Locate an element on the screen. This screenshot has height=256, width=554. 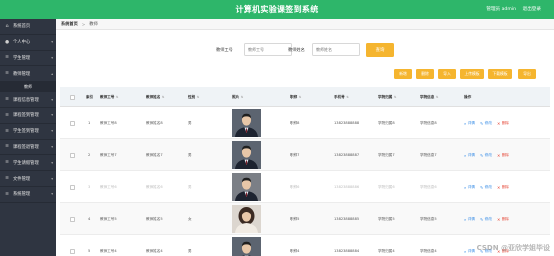
sidebar-item-home: ⌂ 系统首页 is located at coordinates (28, 27).